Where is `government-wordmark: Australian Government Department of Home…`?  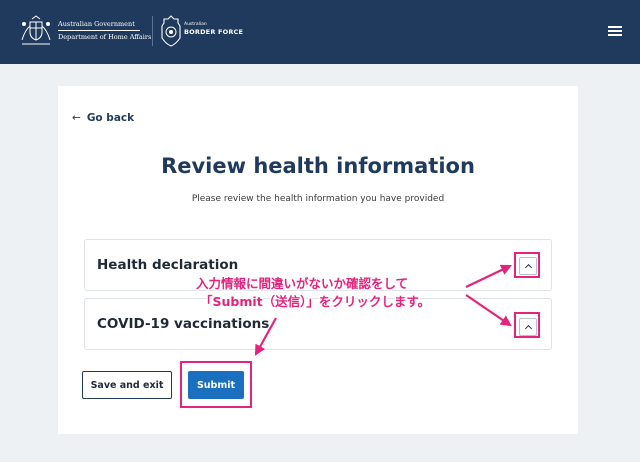
government-wordmark: Australian Government Department of Home… is located at coordinates (104, 30).